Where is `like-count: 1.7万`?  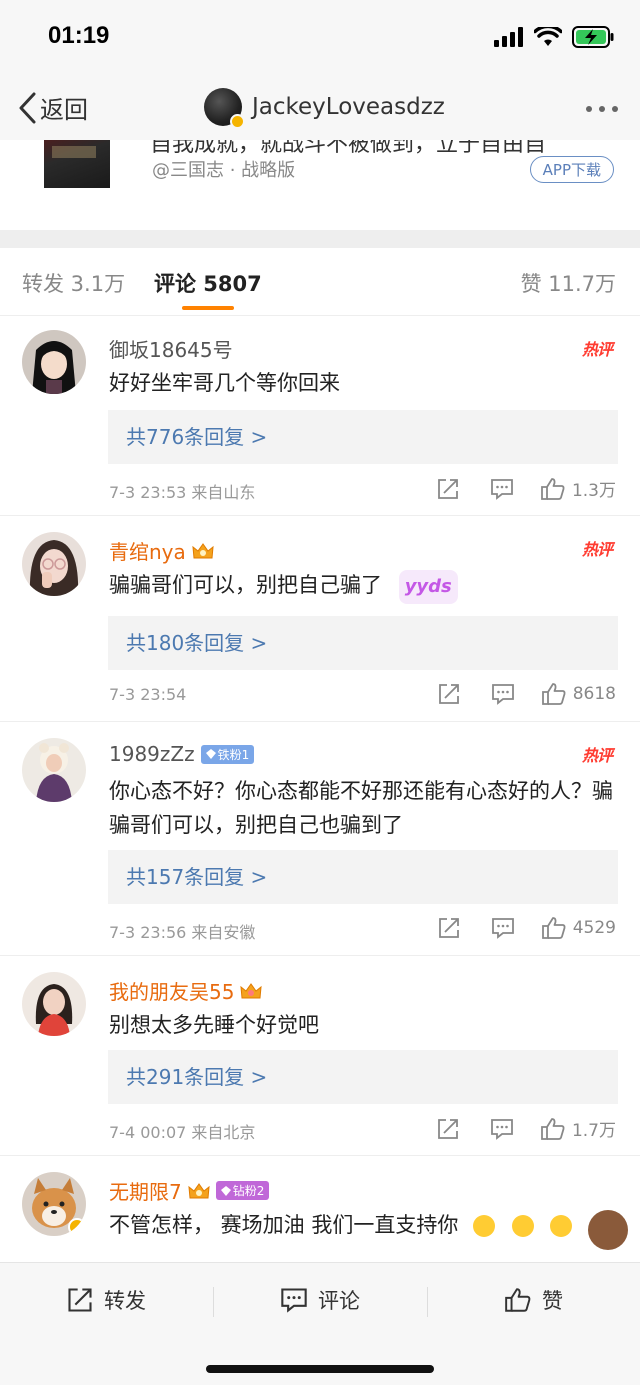
like-count: 1.7万 is located at coordinates (593, 1131).